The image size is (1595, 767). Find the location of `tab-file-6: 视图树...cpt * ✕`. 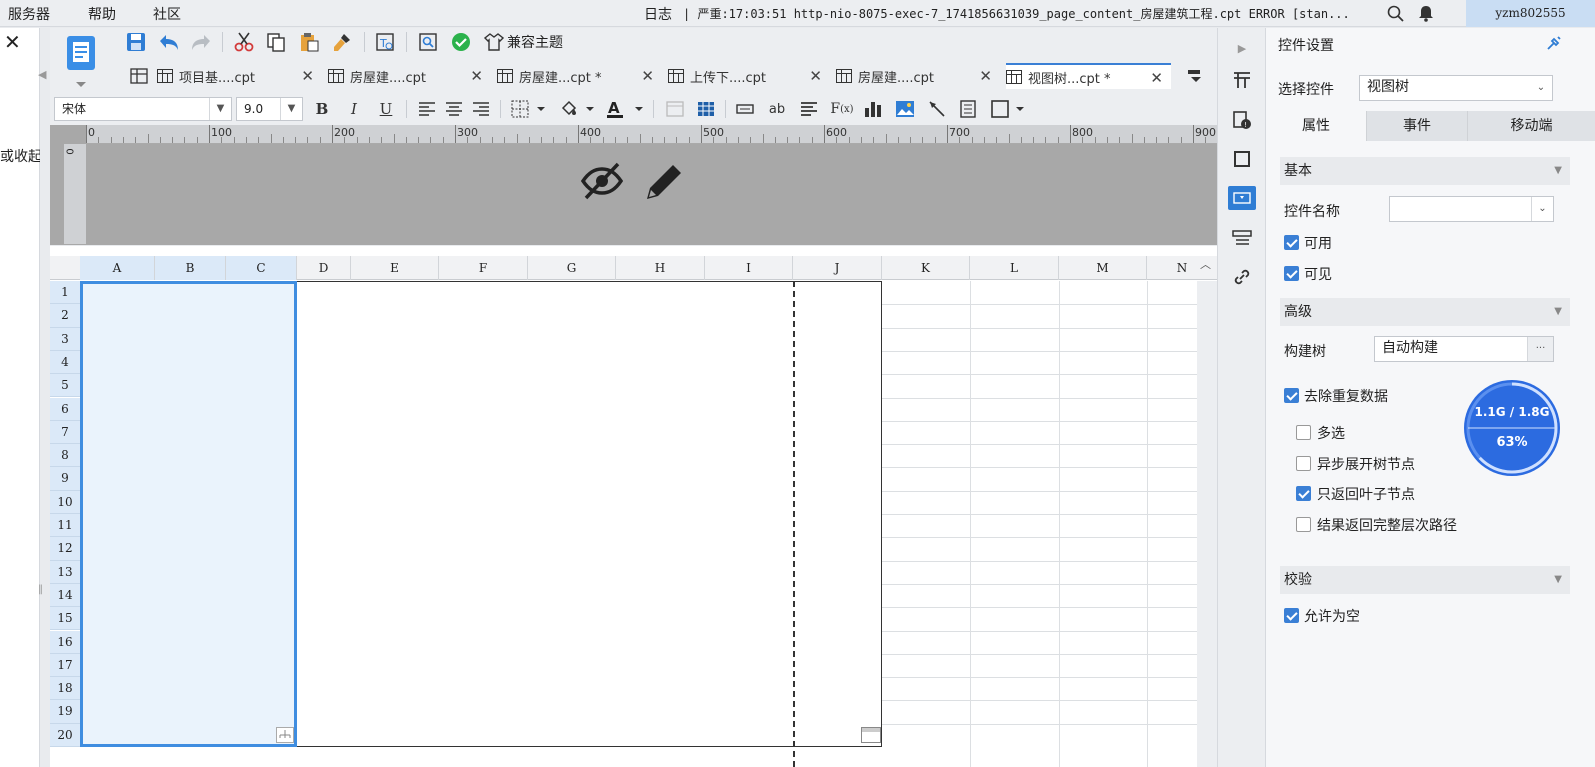

tab-file-6: 视图树...cpt * ✕ is located at coordinates (1088, 76).